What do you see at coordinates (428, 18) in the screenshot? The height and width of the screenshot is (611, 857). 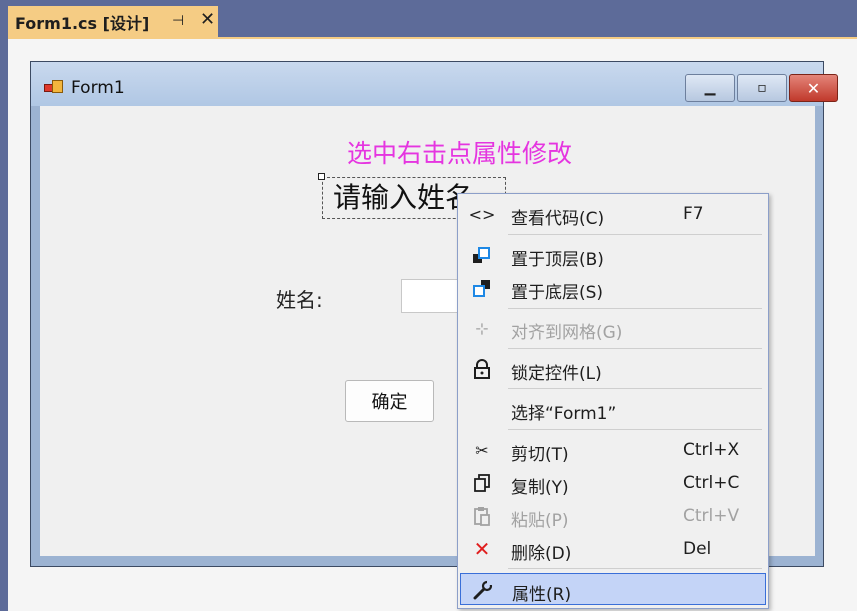 I see `document-tabstrip: Form1.cs [设计] ⊣ ✕` at bounding box center [428, 18].